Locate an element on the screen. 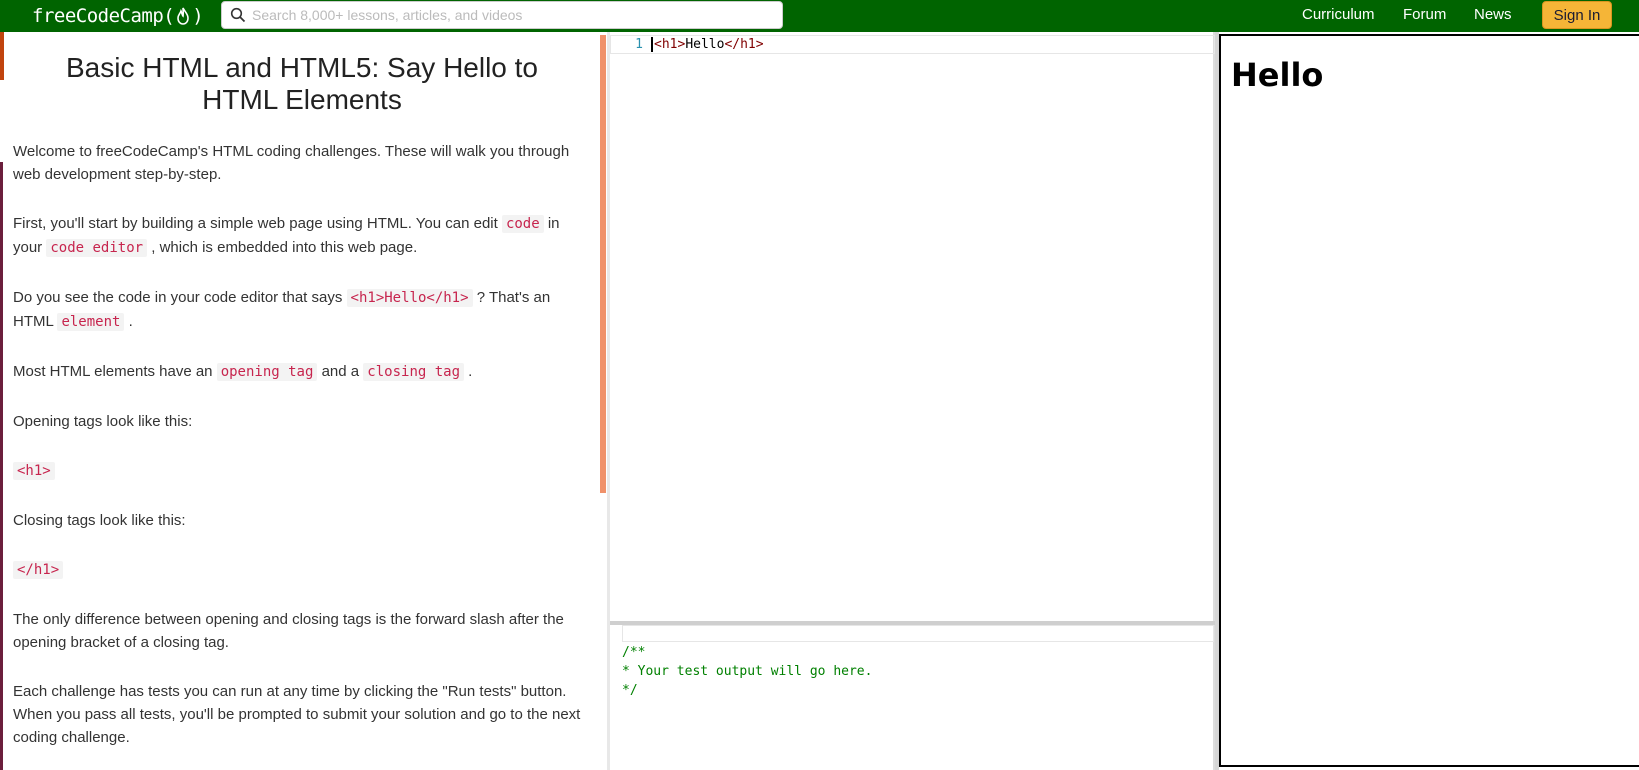  inline-code: </h1> is located at coordinates (38, 570).